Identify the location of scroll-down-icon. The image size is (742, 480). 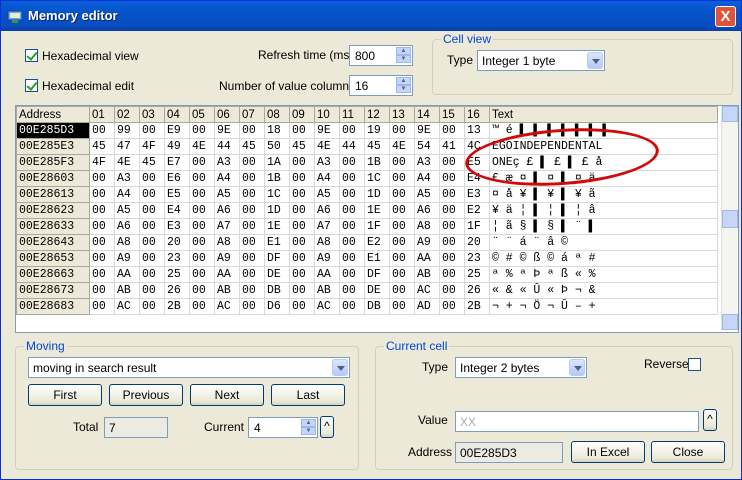
(730, 322).